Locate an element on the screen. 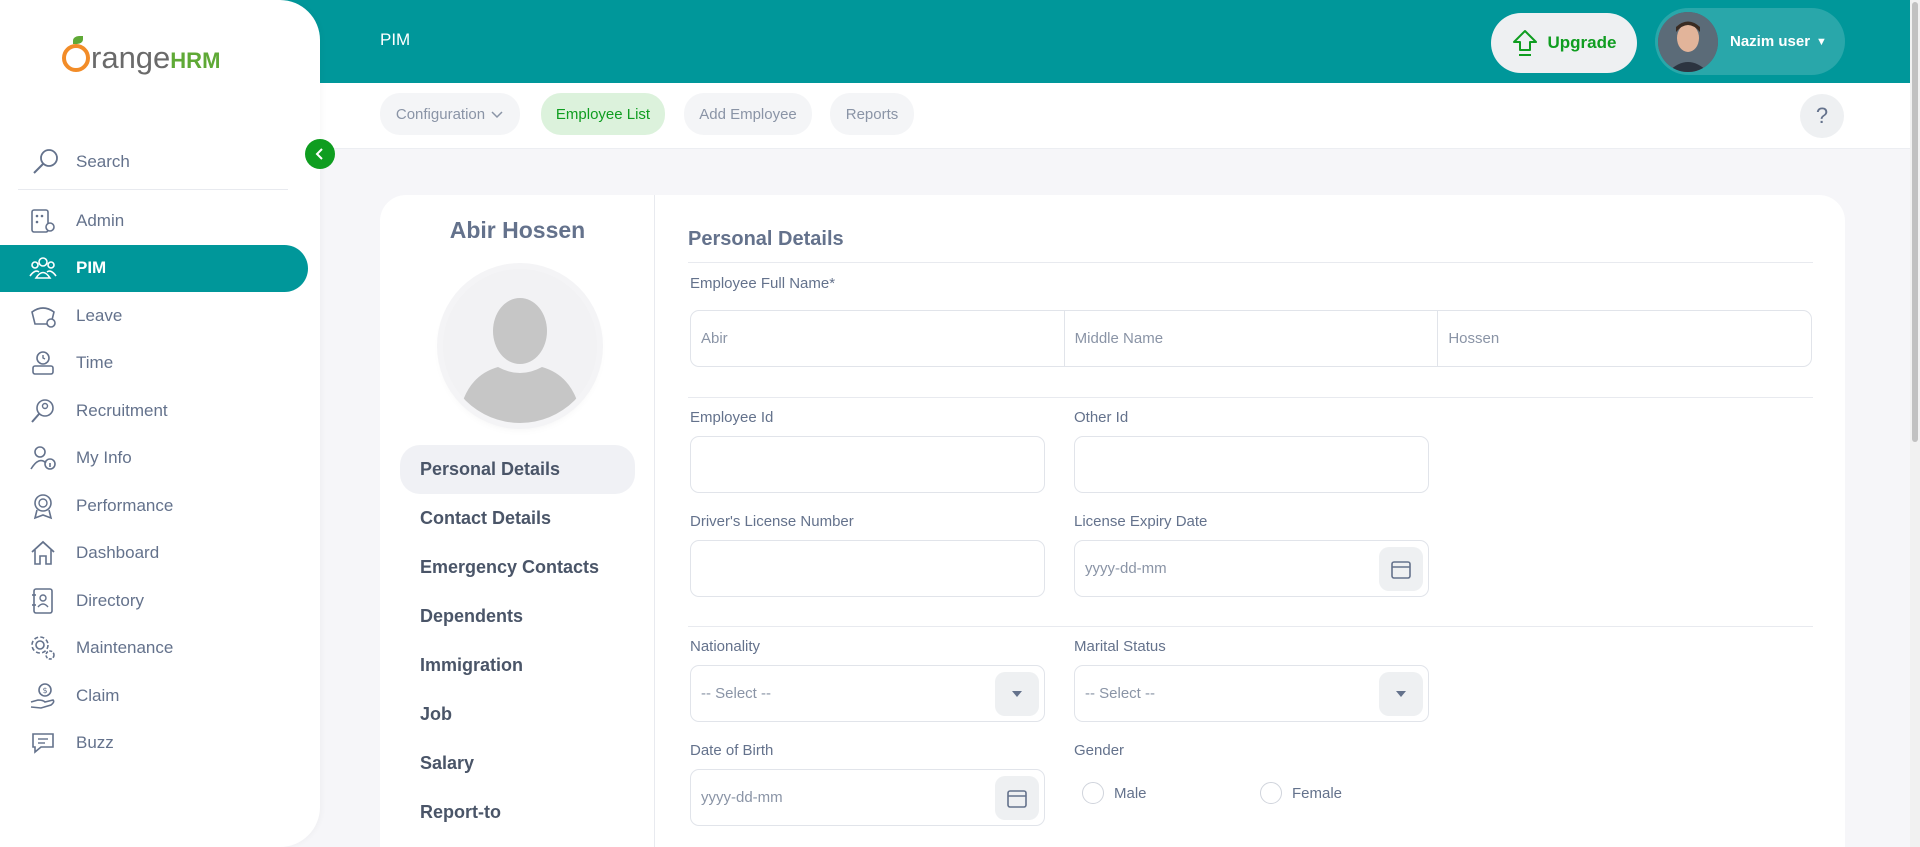 This screenshot has height=847, width=1920. chevron-left-icon is located at coordinates (319, 154).